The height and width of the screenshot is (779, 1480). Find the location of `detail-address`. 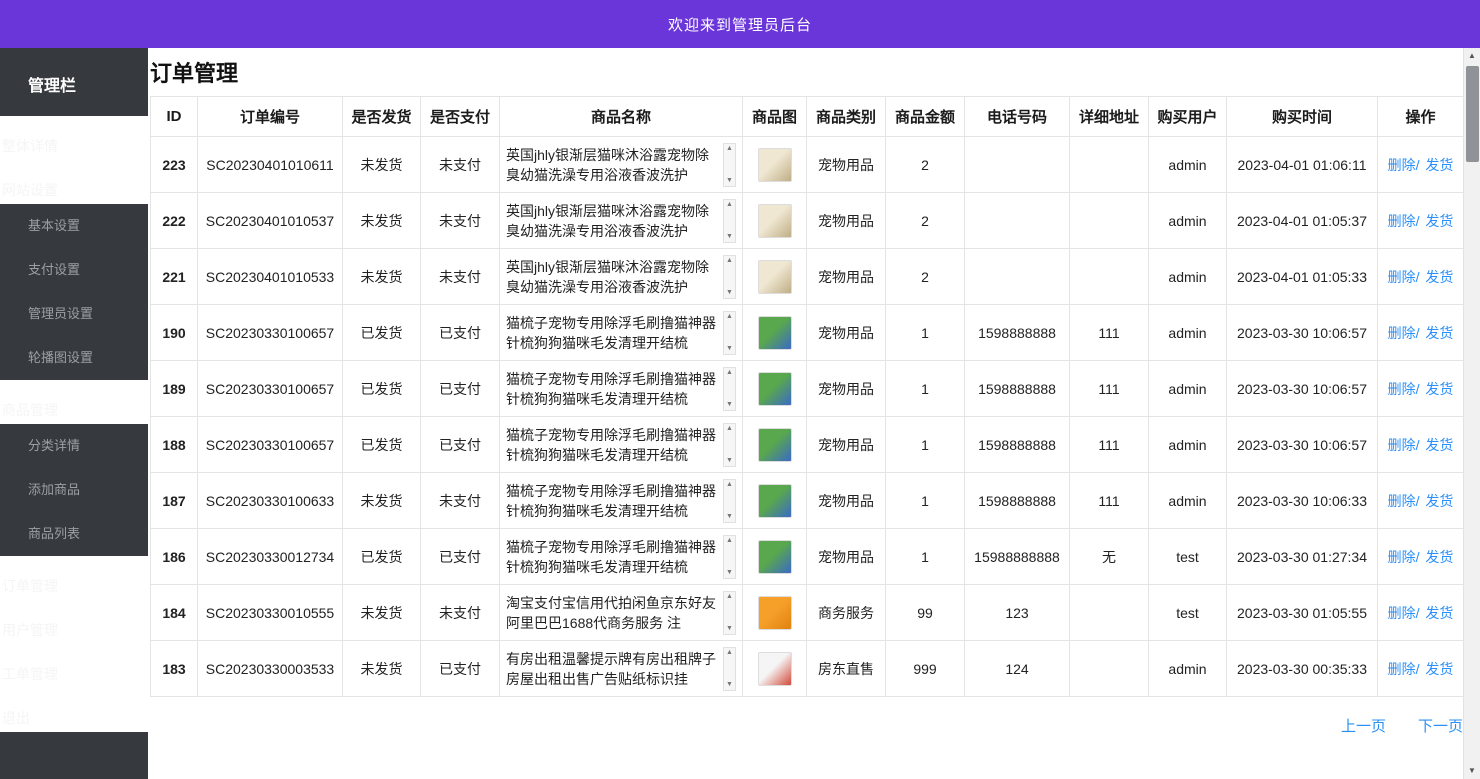

detail-address is located at coordinates (1109, 668).